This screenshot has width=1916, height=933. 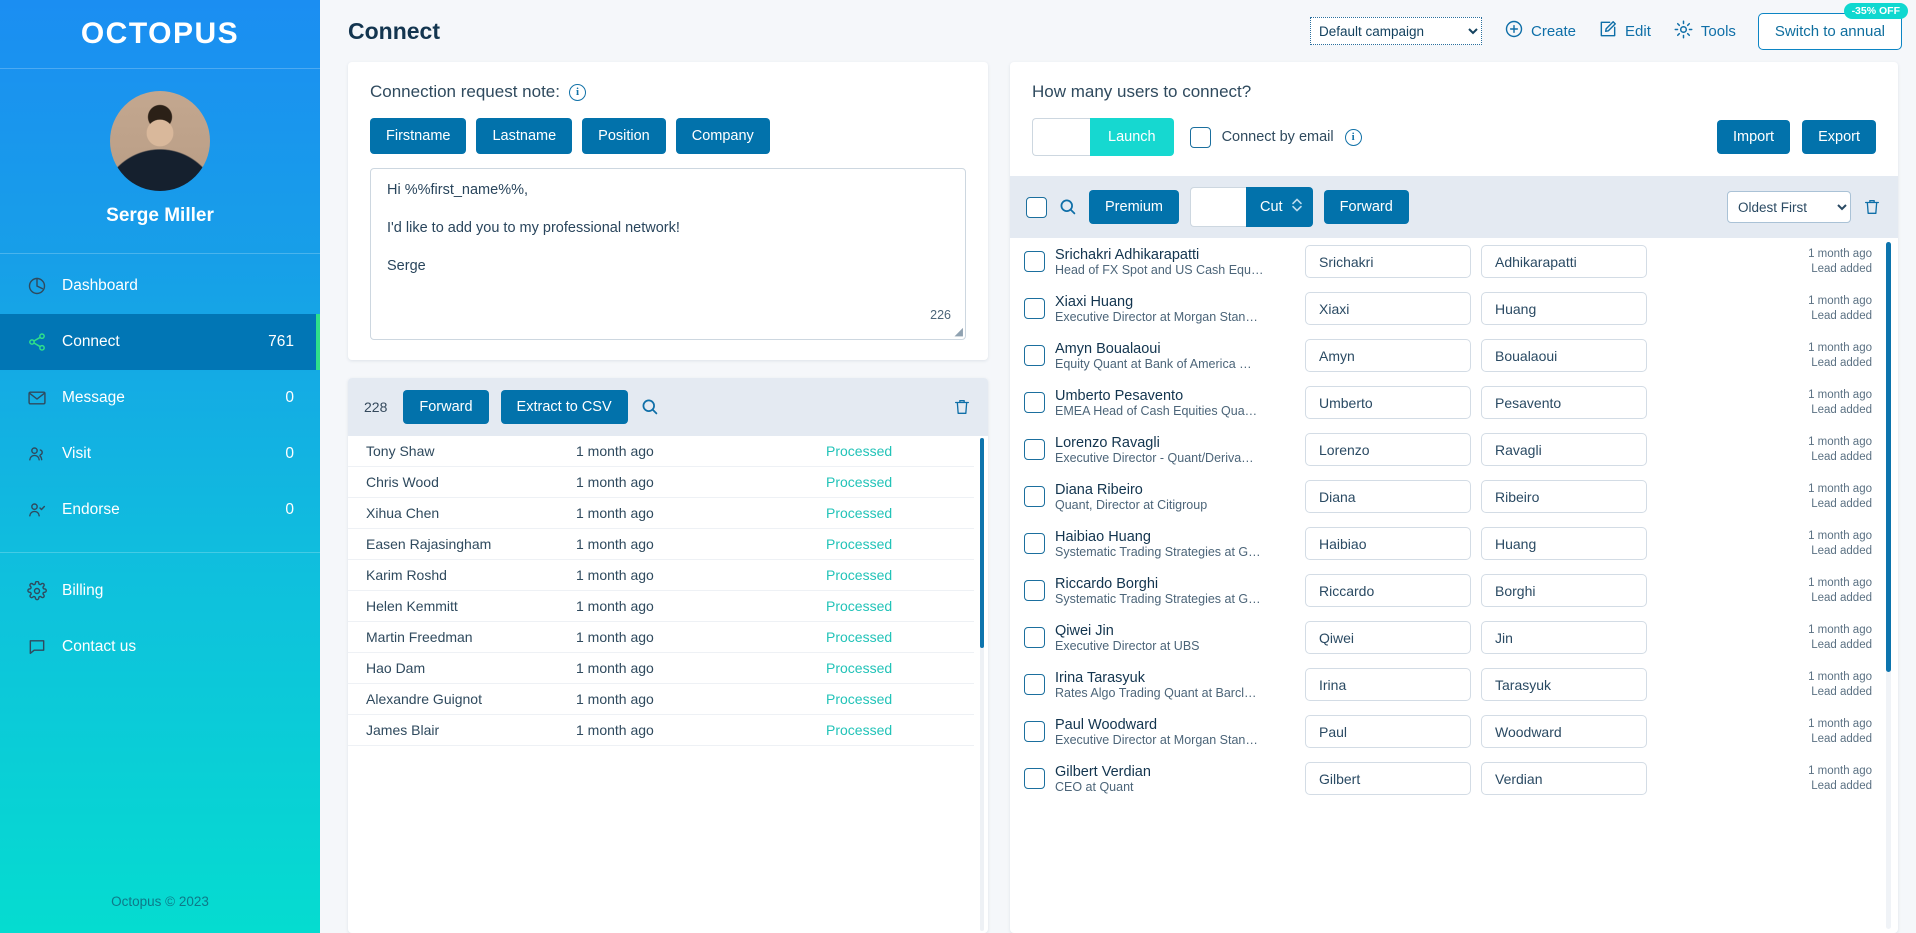 I want to click on processed-row: Tony Shaw 1 month ago Processed, so click(x=661, y=451).